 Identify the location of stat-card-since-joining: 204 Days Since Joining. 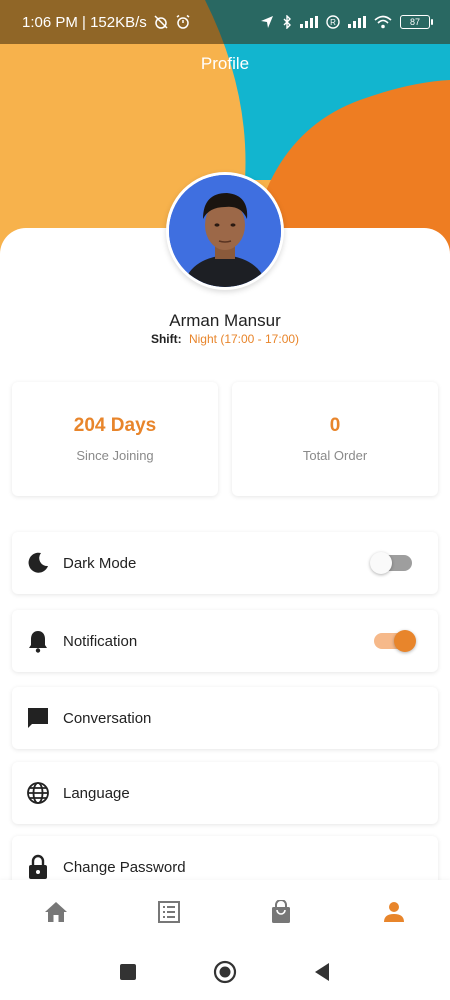
(115, 439).